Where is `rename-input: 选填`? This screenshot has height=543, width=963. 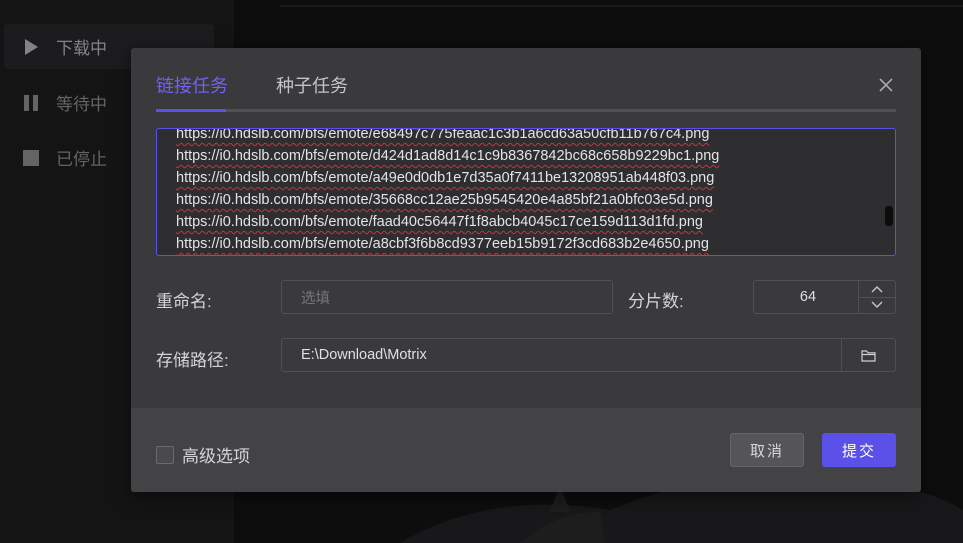 rename-input: 选填 is located at coordinates (447, 297).